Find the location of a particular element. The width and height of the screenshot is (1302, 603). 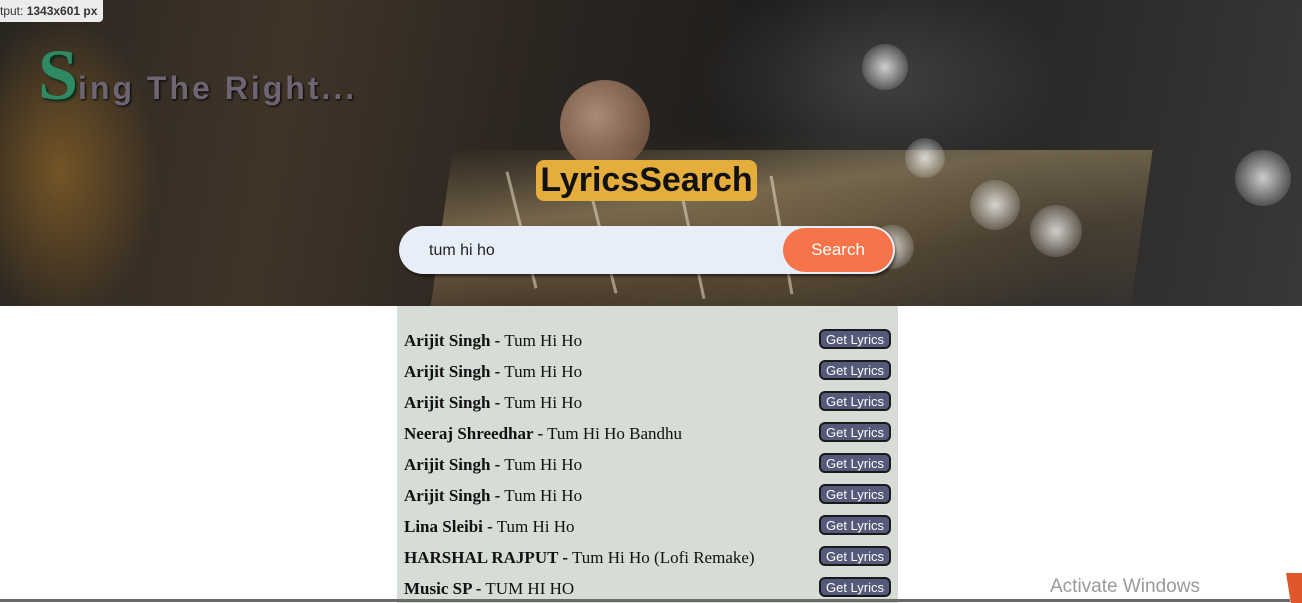

song-info: Neeraj Shreedhar - Tum Hi Ho Bandhu is located at coordinates (543, 434).